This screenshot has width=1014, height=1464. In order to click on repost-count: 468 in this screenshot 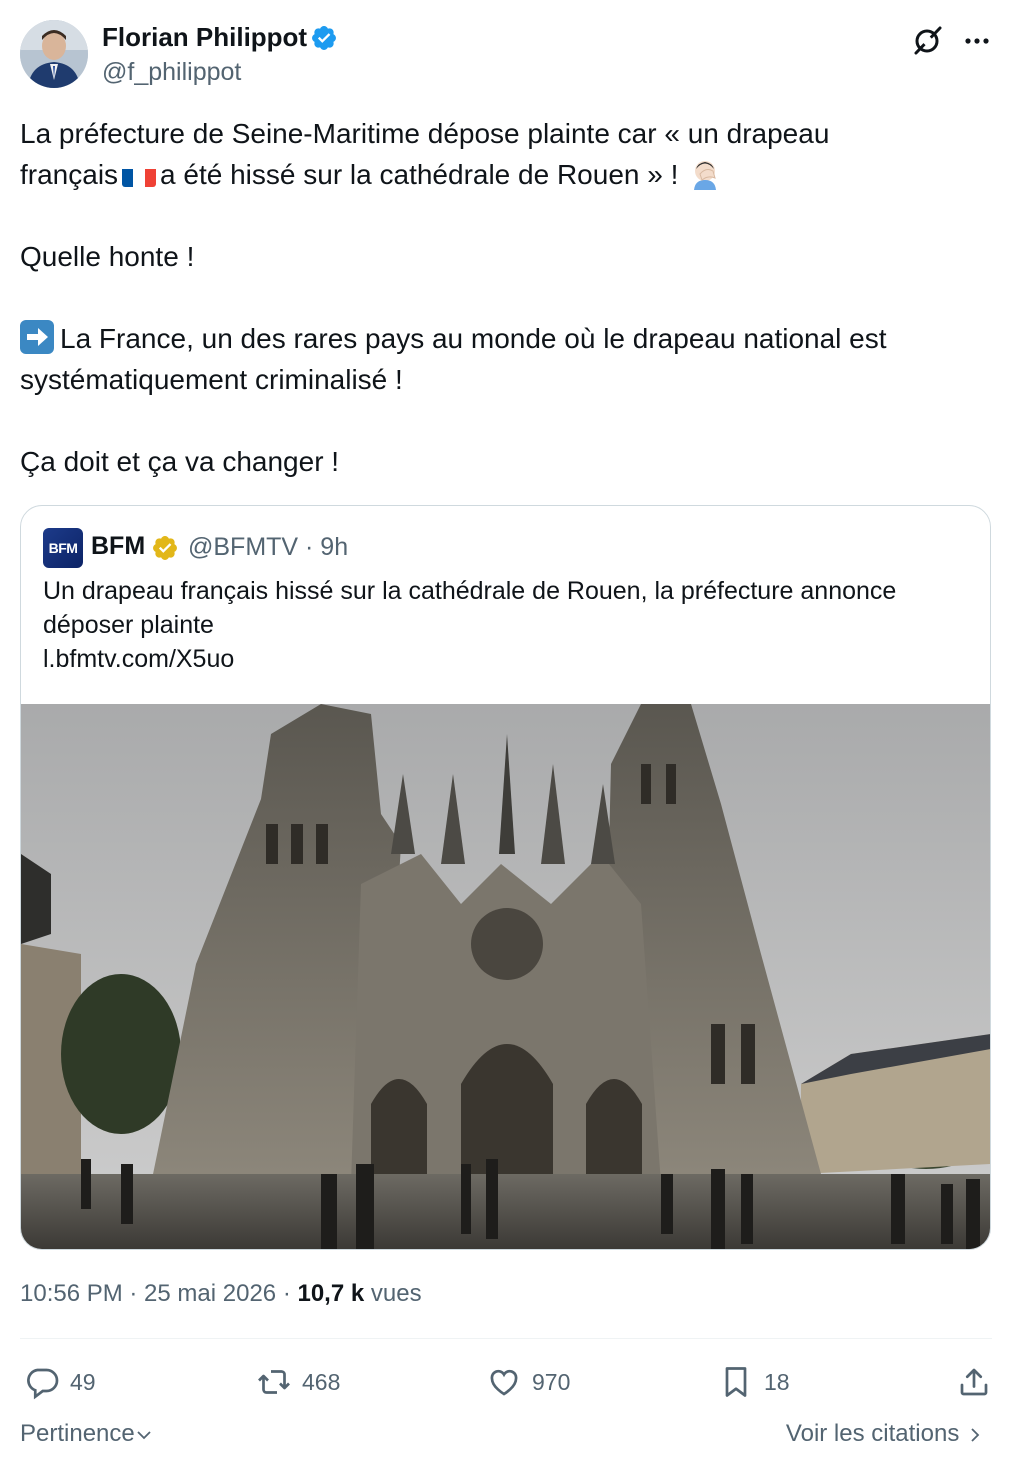, I will do `click(321, 1381)`.